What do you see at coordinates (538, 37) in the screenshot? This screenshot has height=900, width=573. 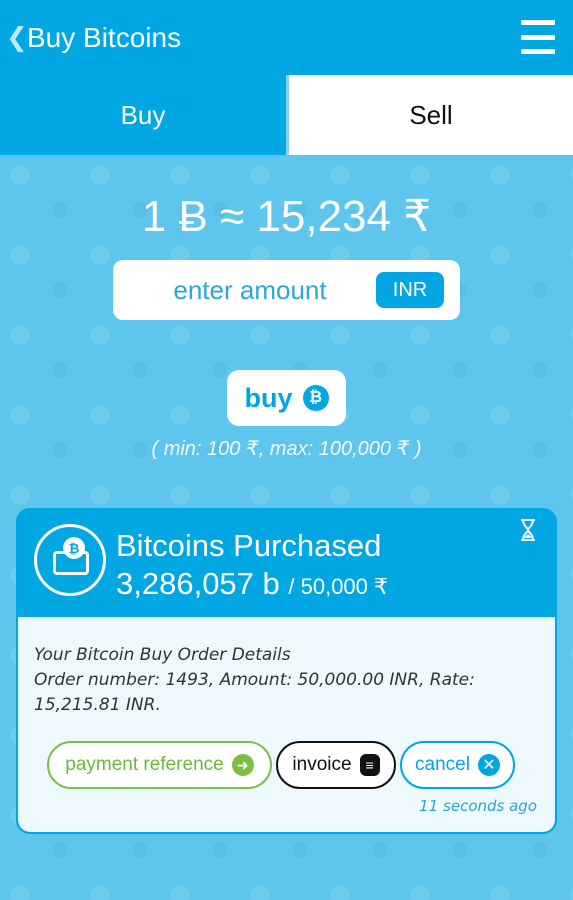 I see `hamburger-menu-icon` at bounding box center [538, 37].